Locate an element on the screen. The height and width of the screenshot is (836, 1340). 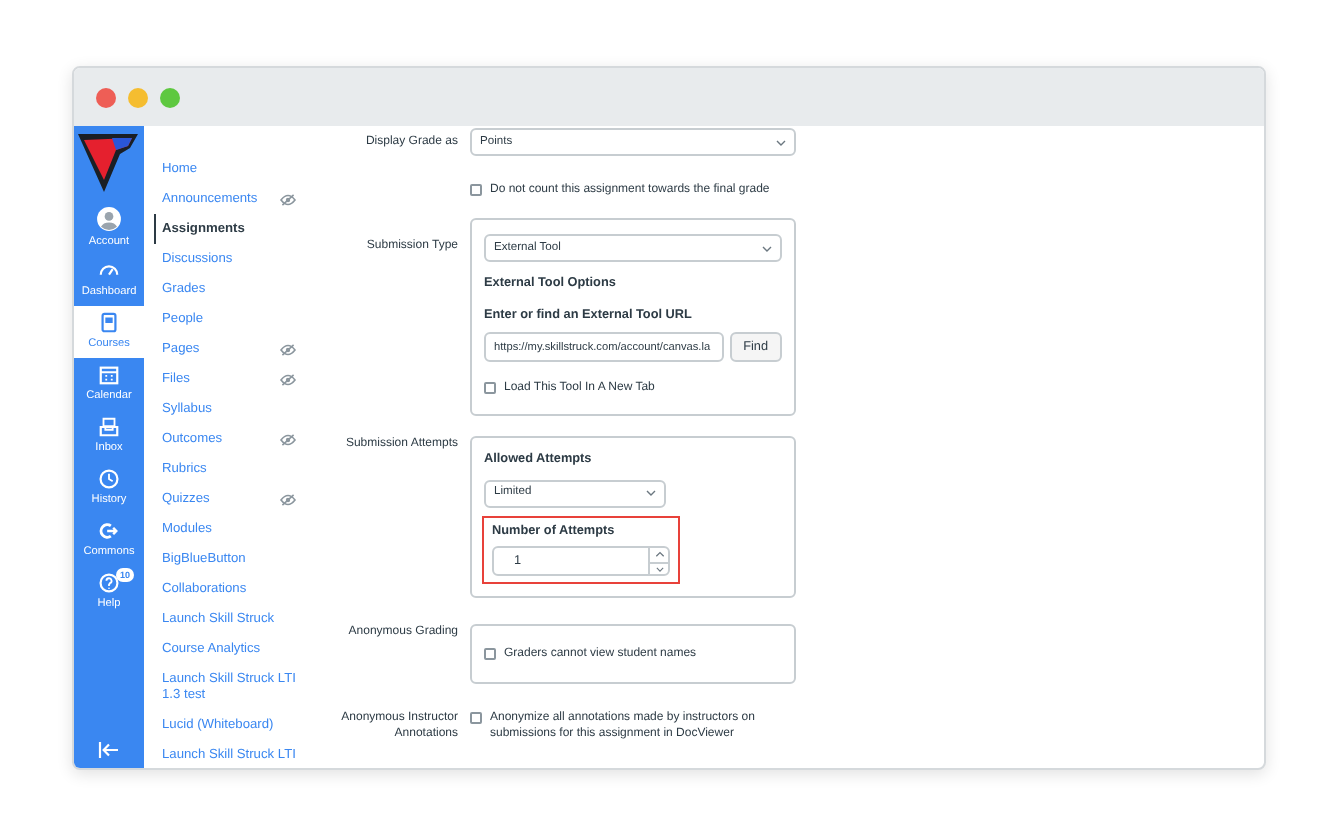
book-icon is located at coordinates (109, 322).